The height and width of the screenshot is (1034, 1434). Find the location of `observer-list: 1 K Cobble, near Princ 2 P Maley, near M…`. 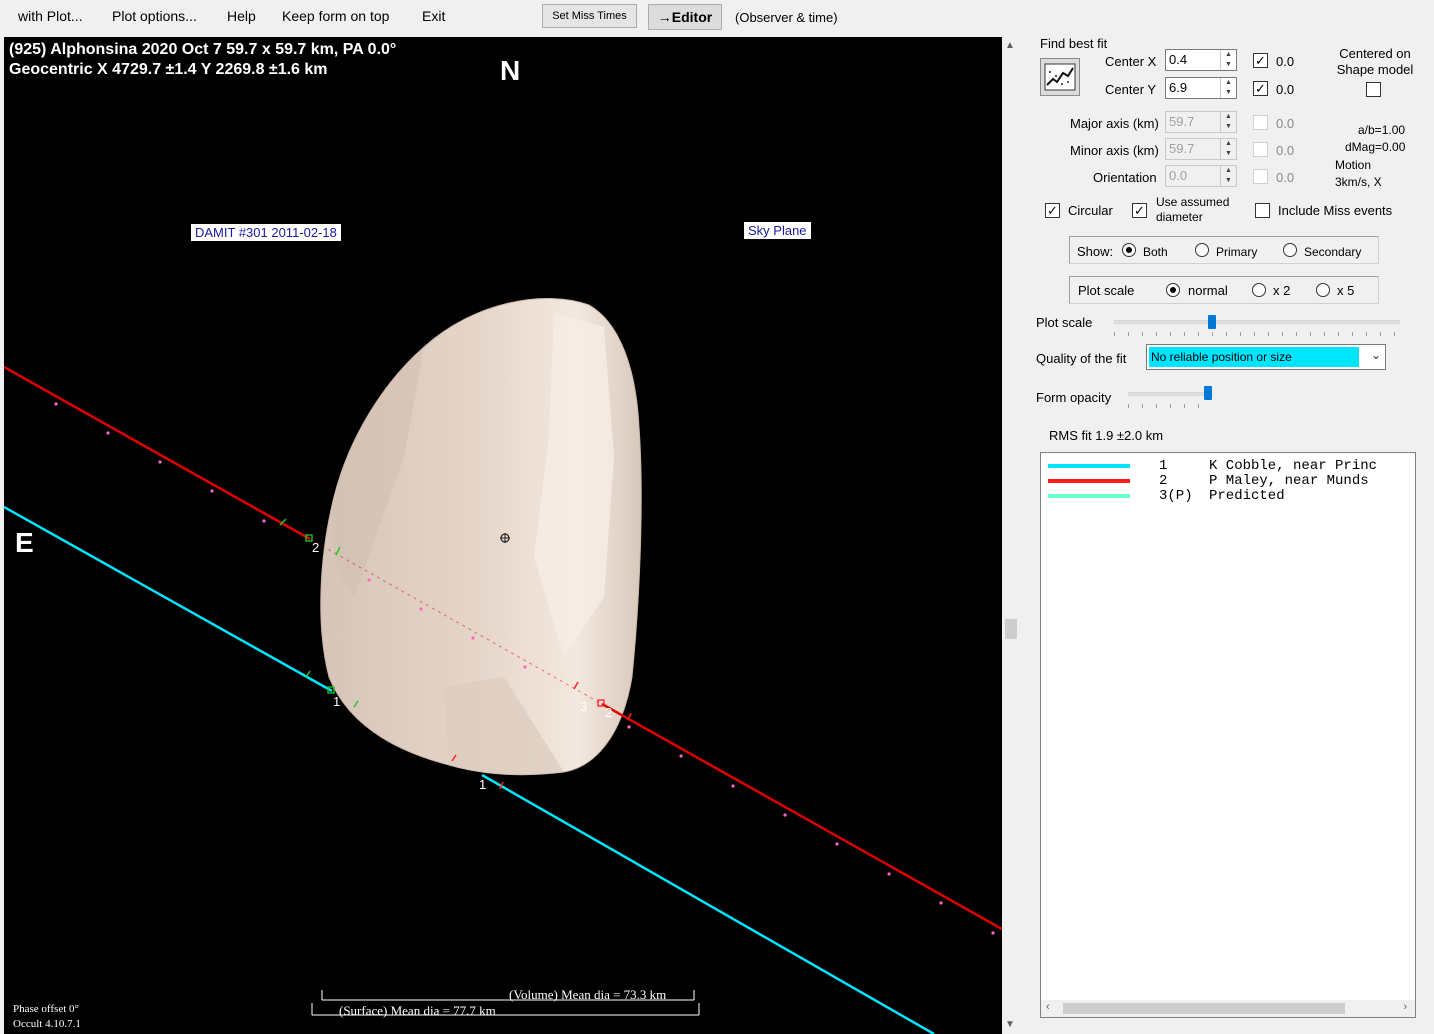

observer-list: 1 K Cobble, near Princ 2 P Maley, near M… is located at coordinates (1228, 735).